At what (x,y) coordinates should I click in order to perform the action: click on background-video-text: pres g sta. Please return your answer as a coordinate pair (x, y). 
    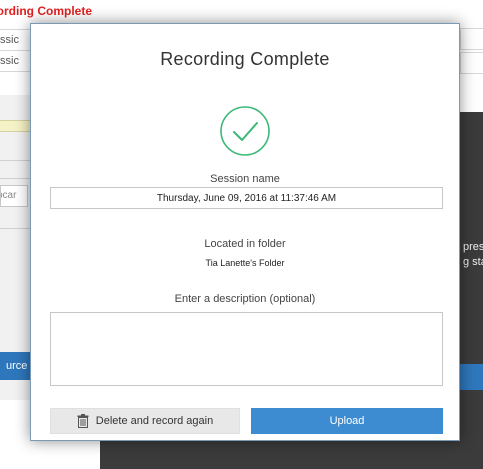
    Looking at the image, I should click on (473, 255).